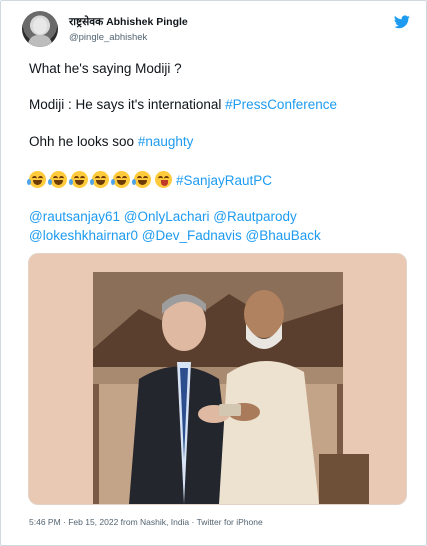 The height and width of the screenshot is (546, 427). I want to click on tweet-line-1: What he's saying Modiji ?, so click(105, 68).